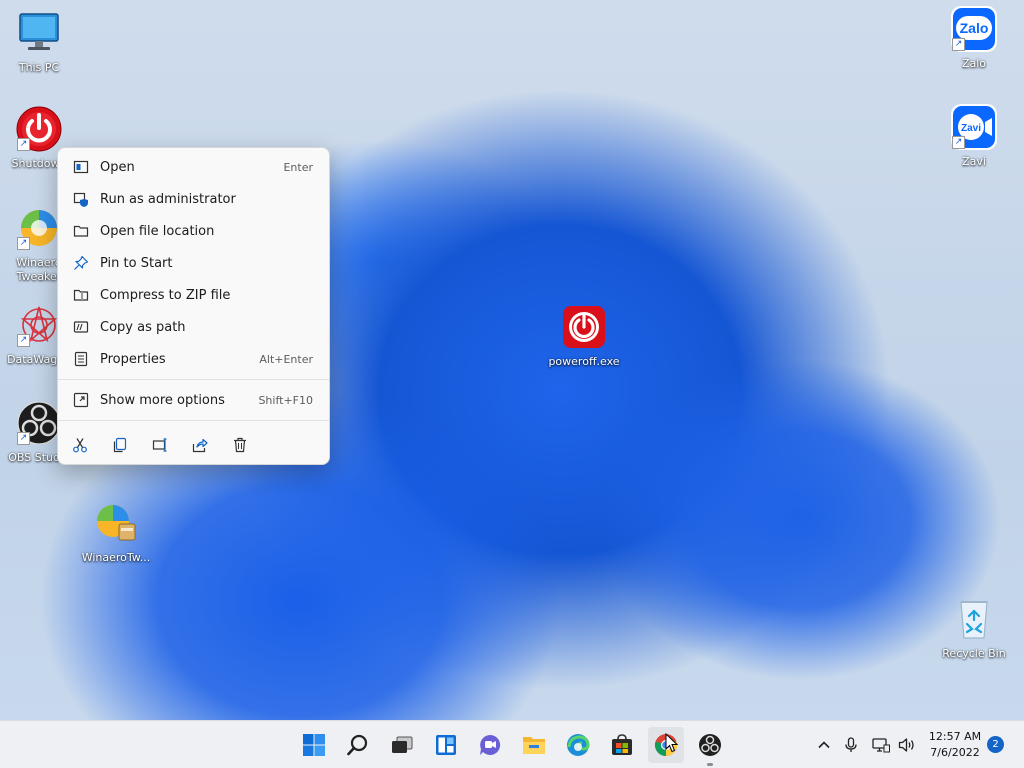  I want to click on power-icon, so click(584, 327).